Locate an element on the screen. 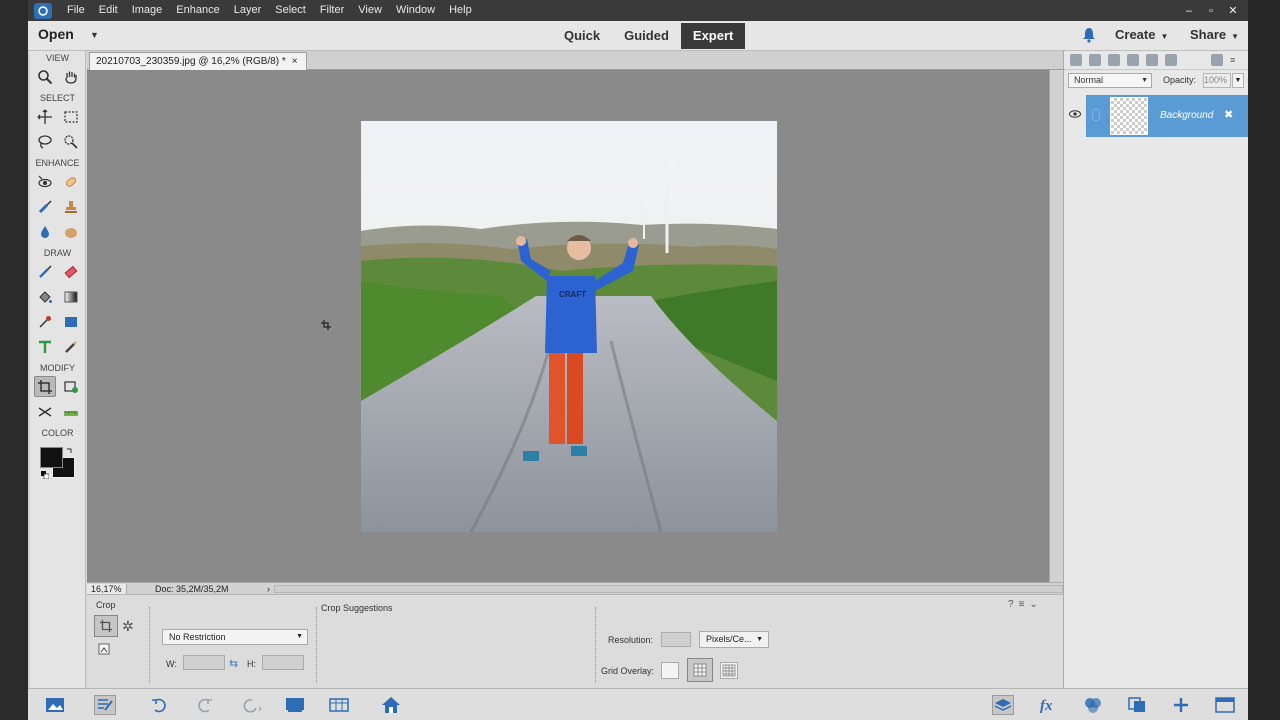  filters-icon is located at coordinates (1093, 705).